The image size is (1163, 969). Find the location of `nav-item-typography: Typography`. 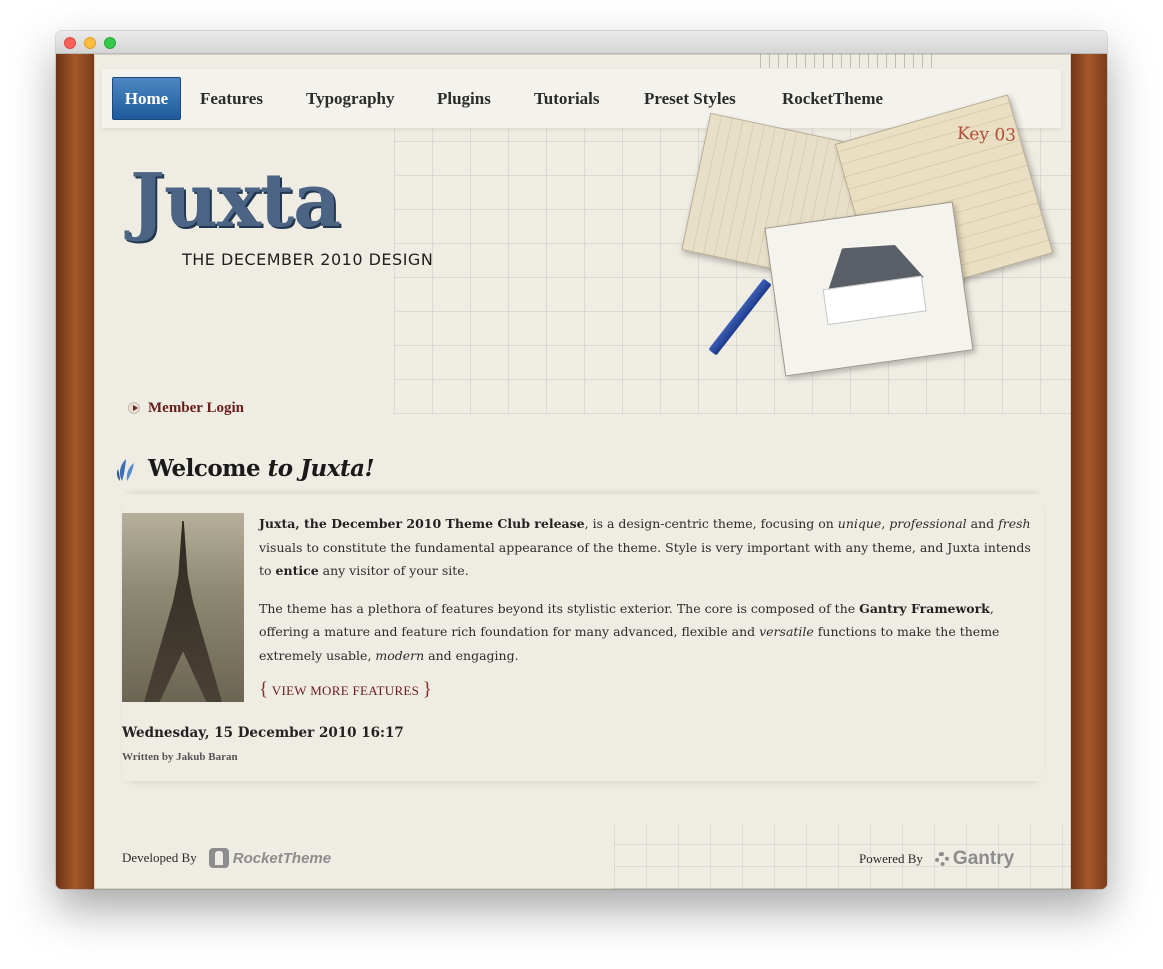

nav-item-typography: Typography is located at coordinates (350, 98).